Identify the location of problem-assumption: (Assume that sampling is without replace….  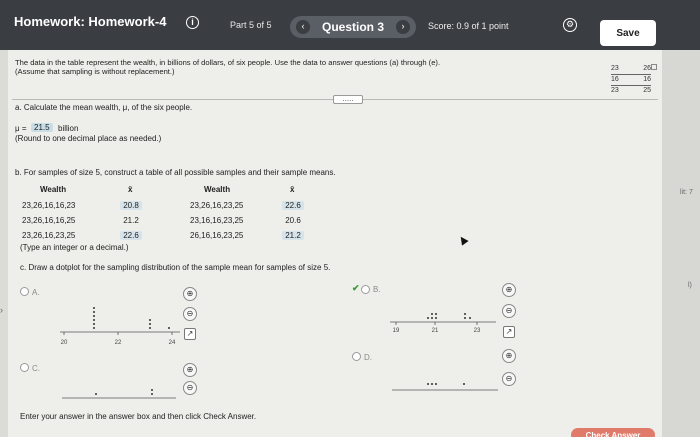
(95, 71).